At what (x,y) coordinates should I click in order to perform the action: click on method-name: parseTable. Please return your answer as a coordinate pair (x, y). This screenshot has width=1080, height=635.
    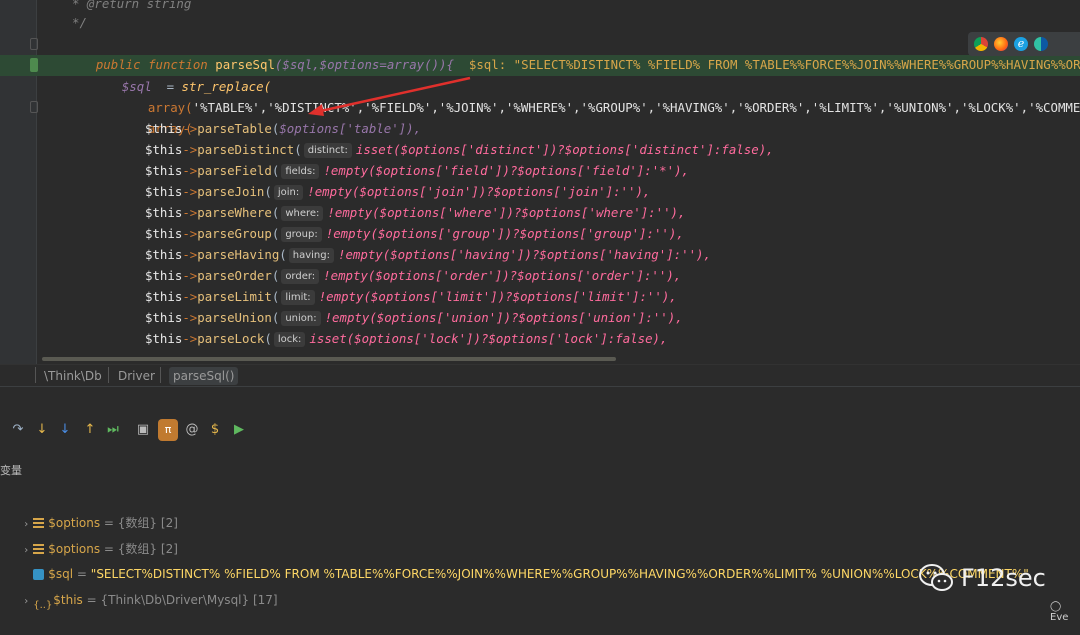
    Looking at the image, I should click on (234, 128).